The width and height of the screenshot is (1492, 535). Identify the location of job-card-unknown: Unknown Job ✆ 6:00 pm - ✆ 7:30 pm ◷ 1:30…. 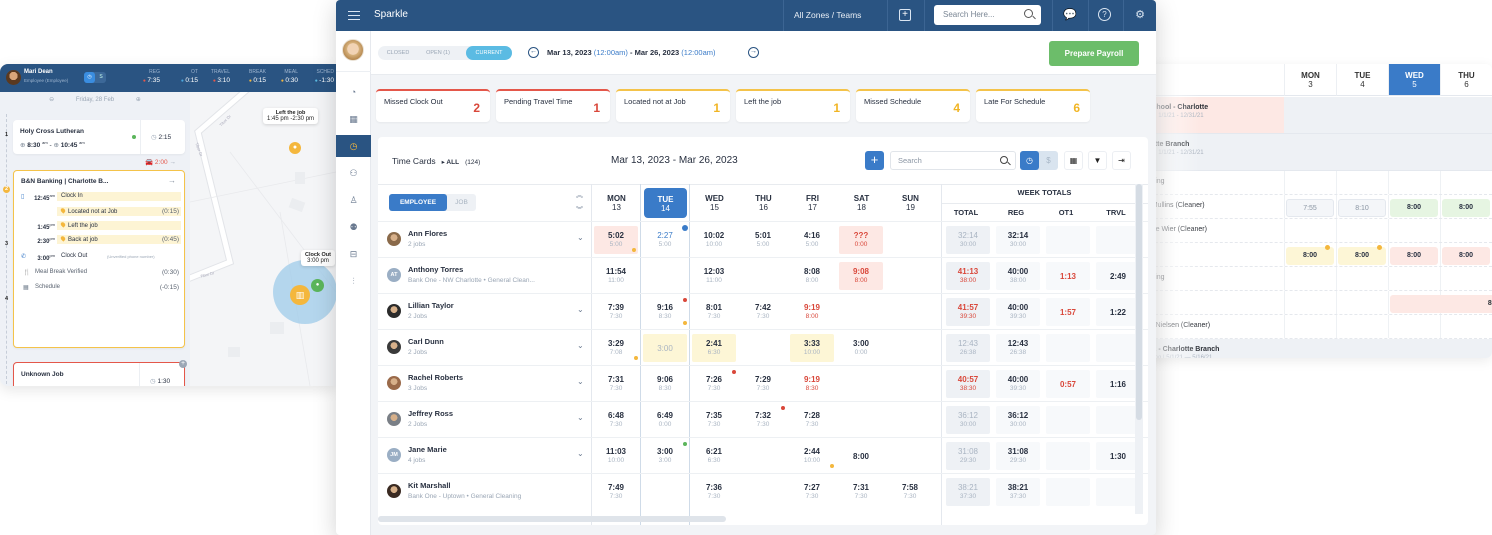
(100, 373).